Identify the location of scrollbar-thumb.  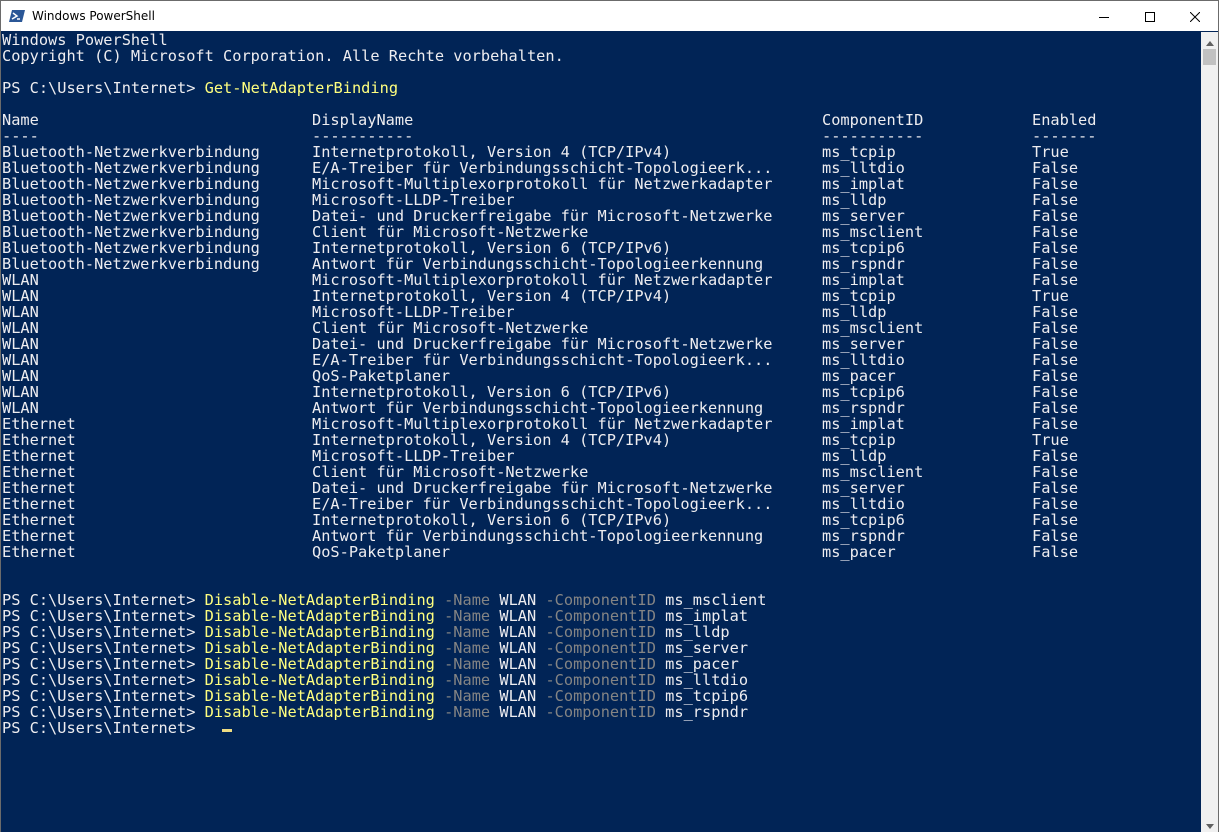
(1209, 57).